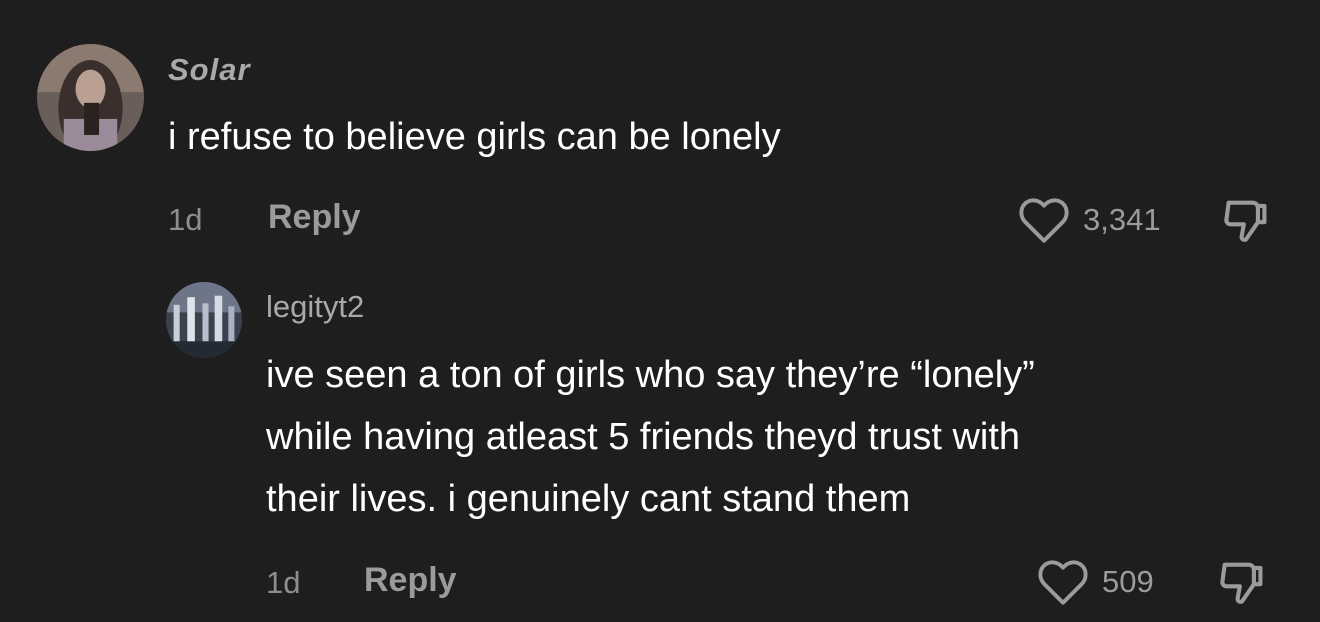 This screenshot has height=622, width=1320. What do you see at coordinates (588, 499) in the screenshot?
I see `comment-text-line: their lives. i genuinely cant stand them` at bounding box center [588, 499].